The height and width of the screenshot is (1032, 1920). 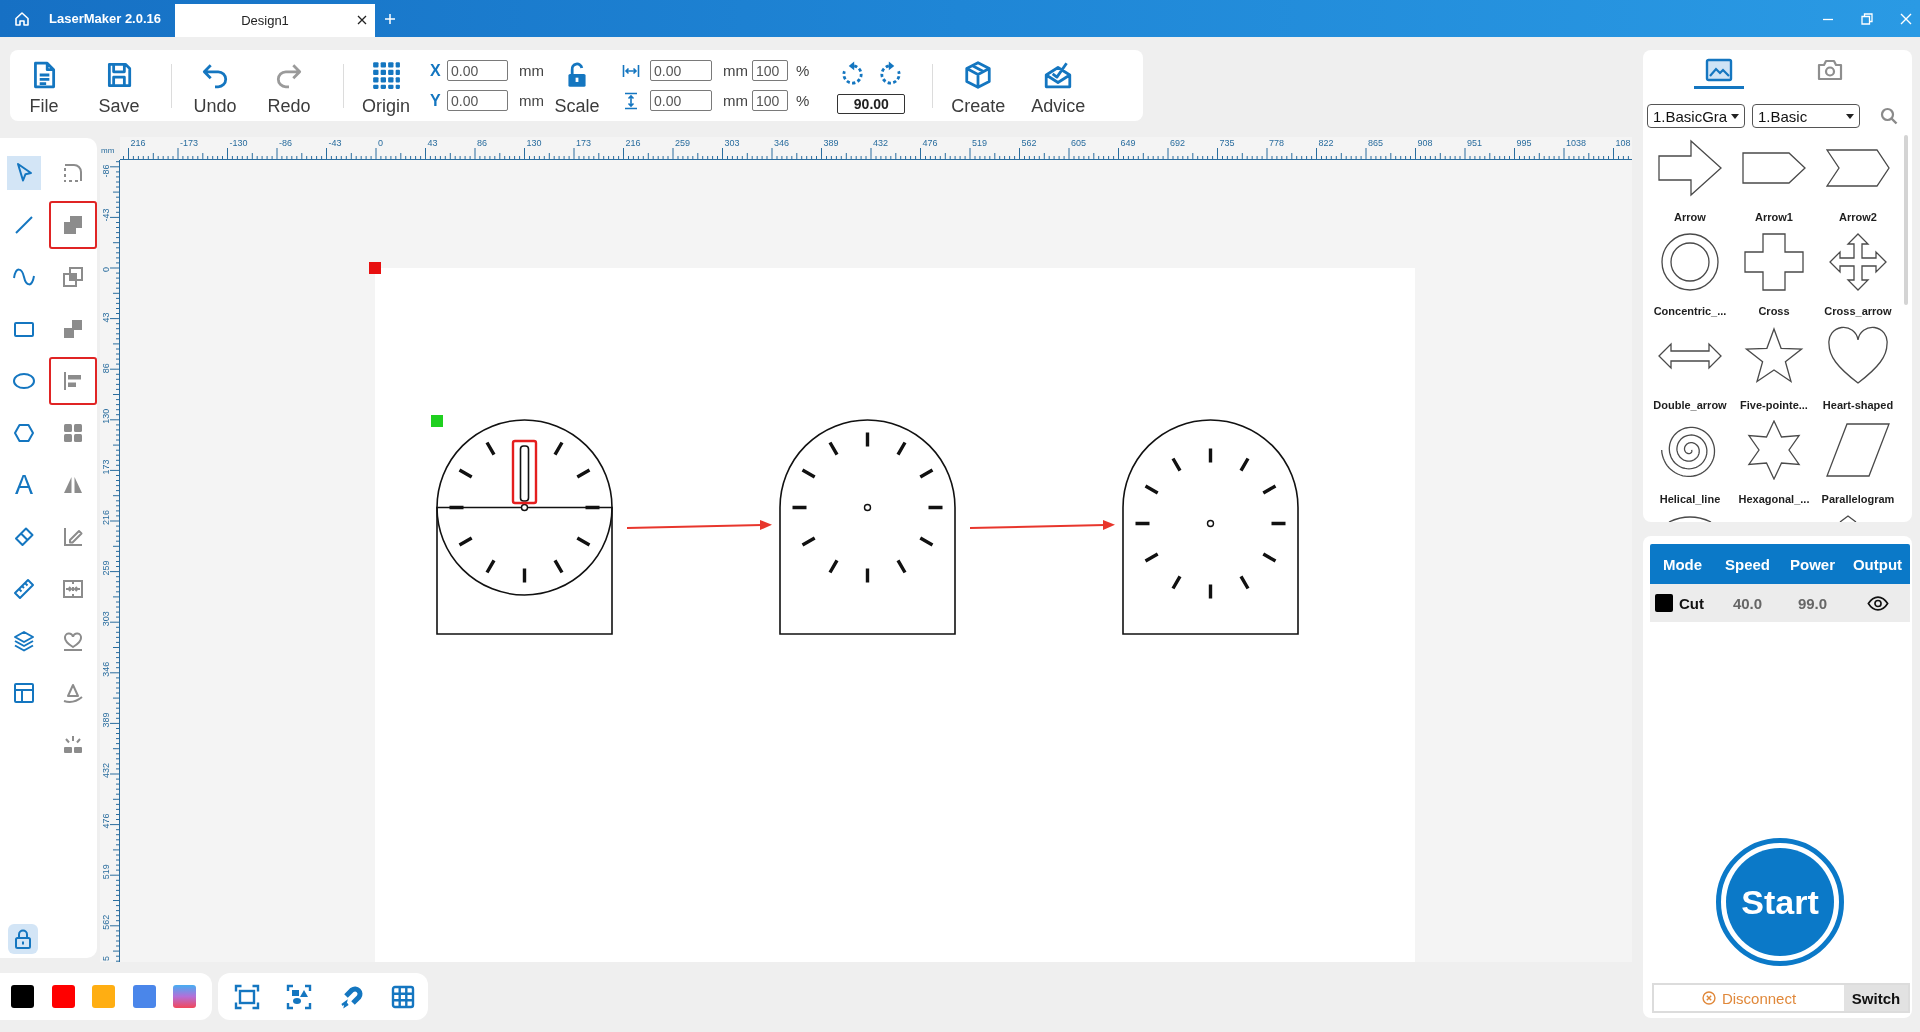 I want to click on ruler-label: 1038, so click(x=1576, y=143).